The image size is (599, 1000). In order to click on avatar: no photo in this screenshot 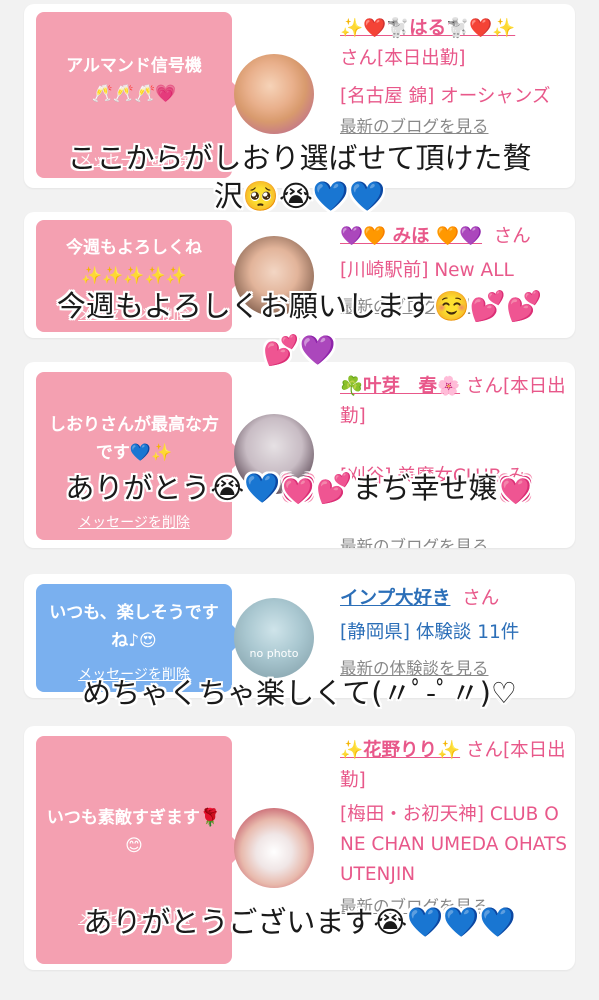, I will do `click(274, 638)`.